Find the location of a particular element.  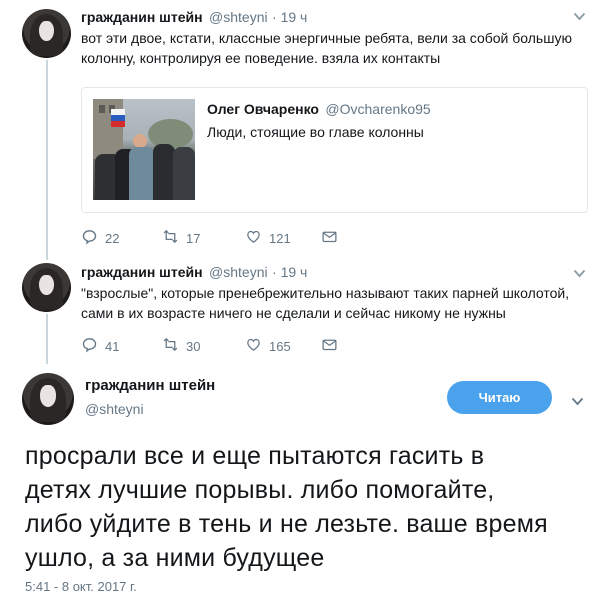

reply-button: 22 is located at coordinates (100, 238).